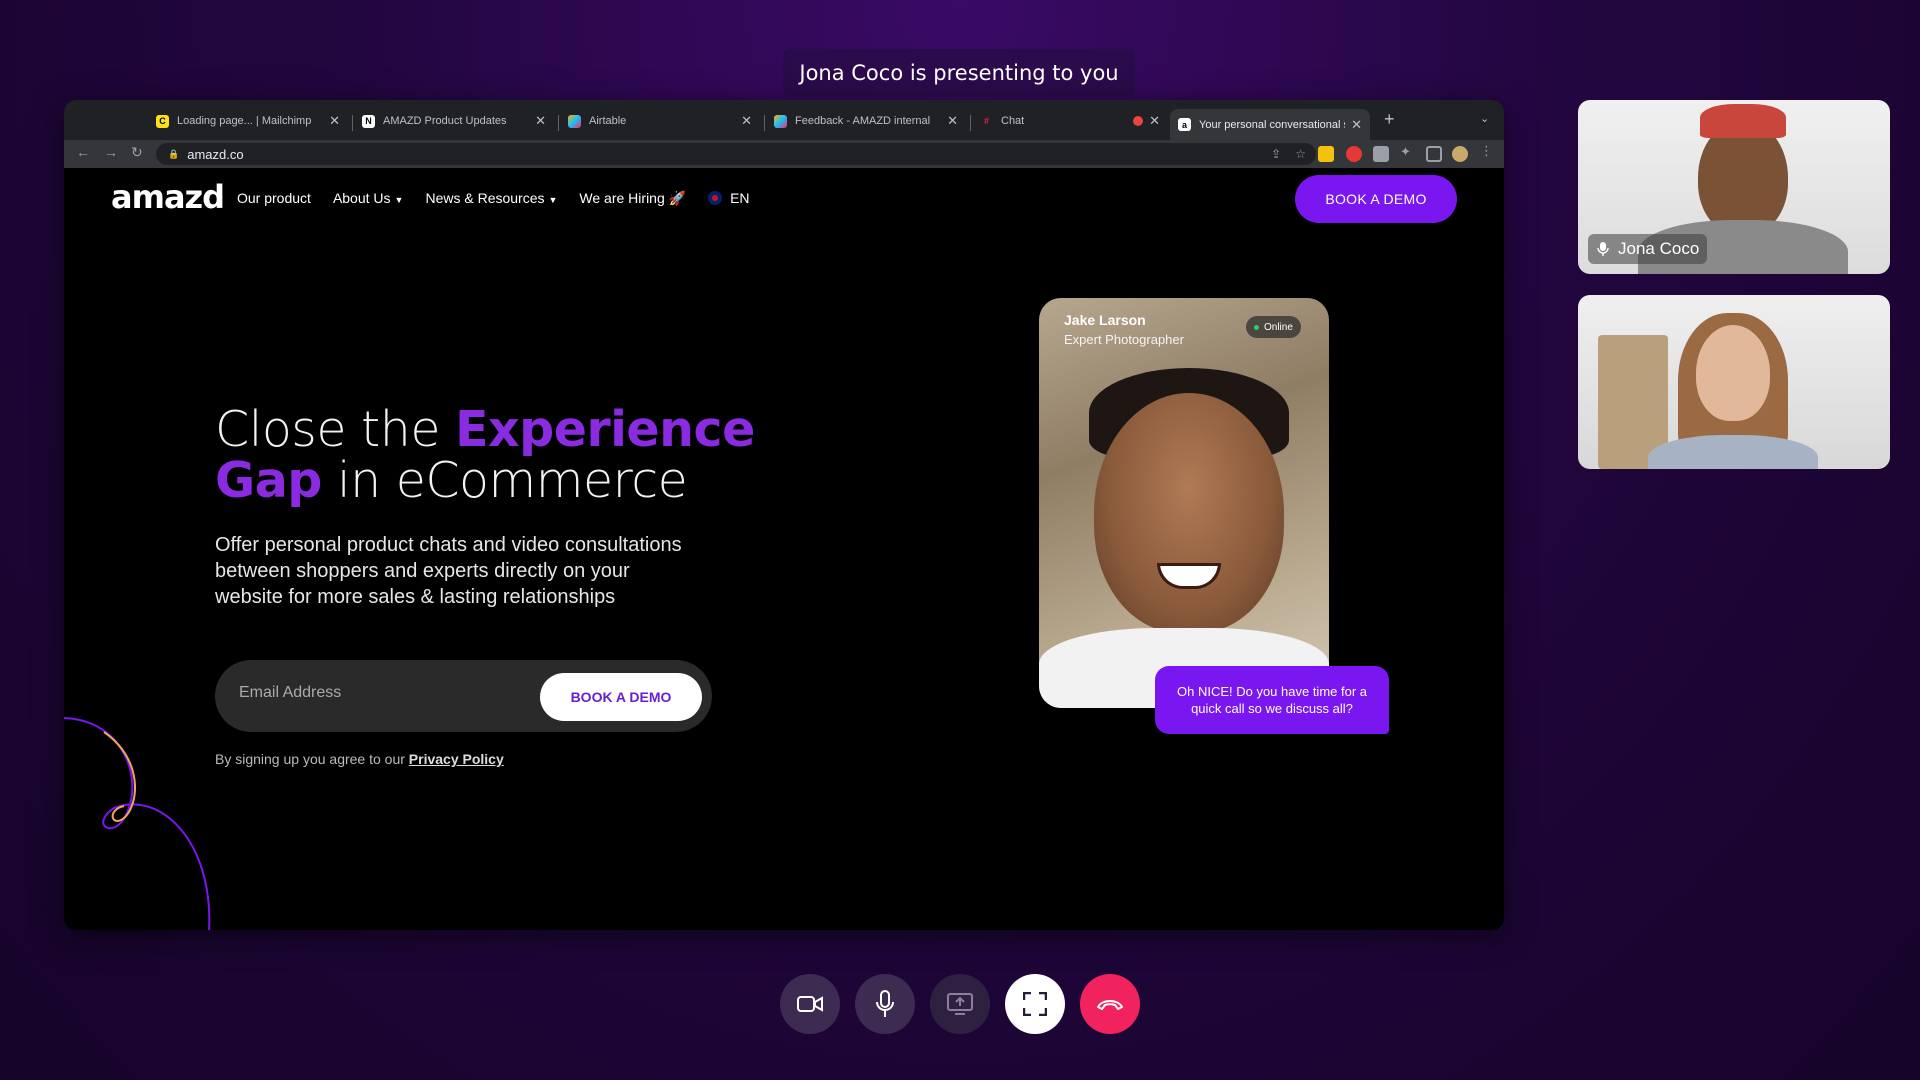  I want to click on tab-feedback: Feedback - AMAZD internal ✕, so click(866, 121).